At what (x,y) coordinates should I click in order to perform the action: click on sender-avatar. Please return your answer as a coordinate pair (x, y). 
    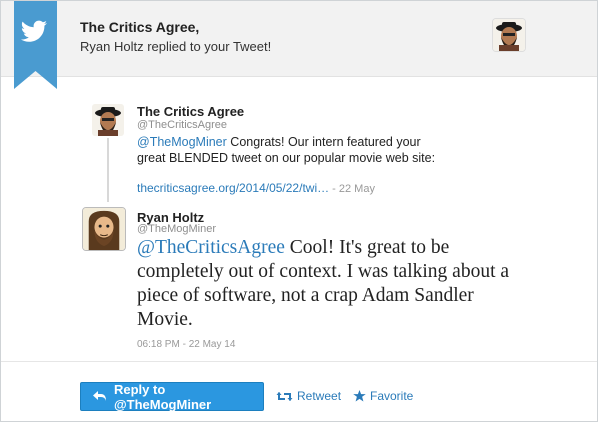
    Looking at the image, I should click on (509, 35).